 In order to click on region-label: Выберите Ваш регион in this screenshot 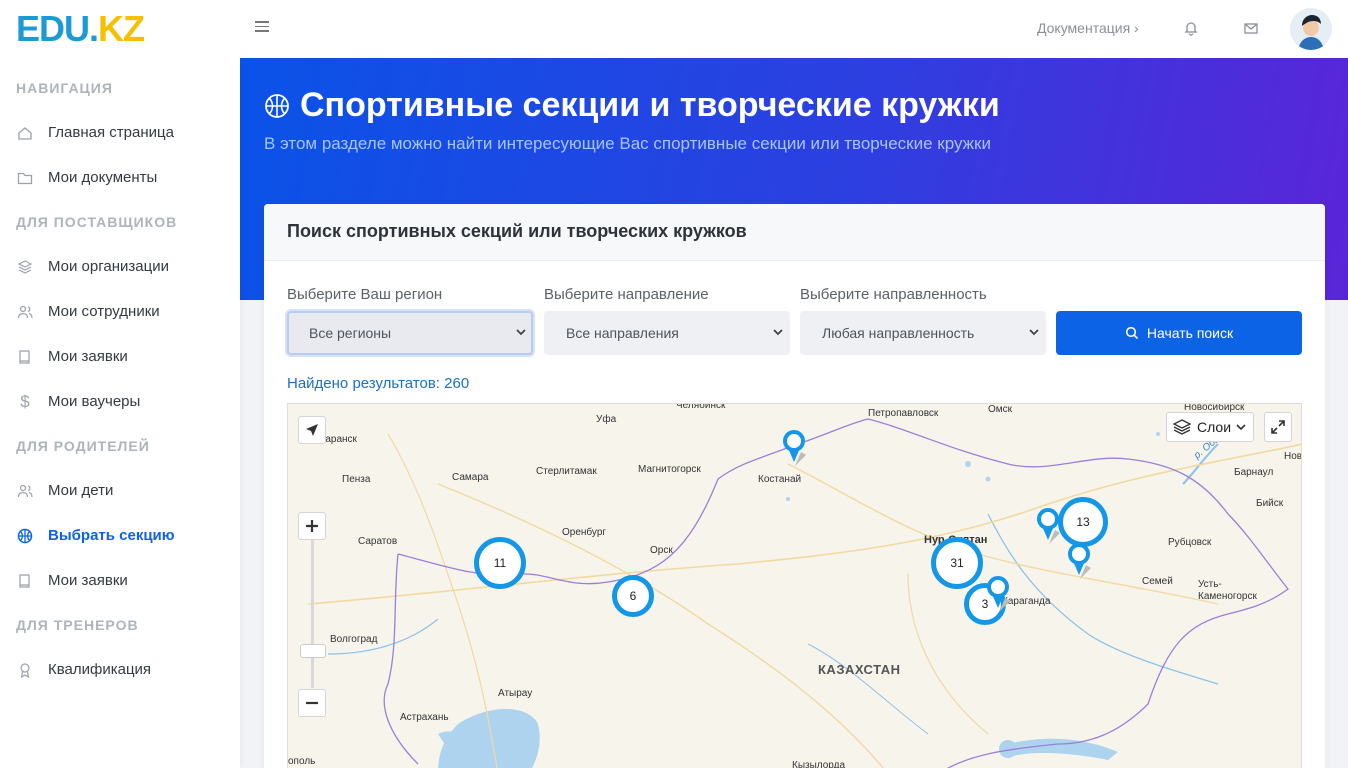, I will do `click(364, 294)`.